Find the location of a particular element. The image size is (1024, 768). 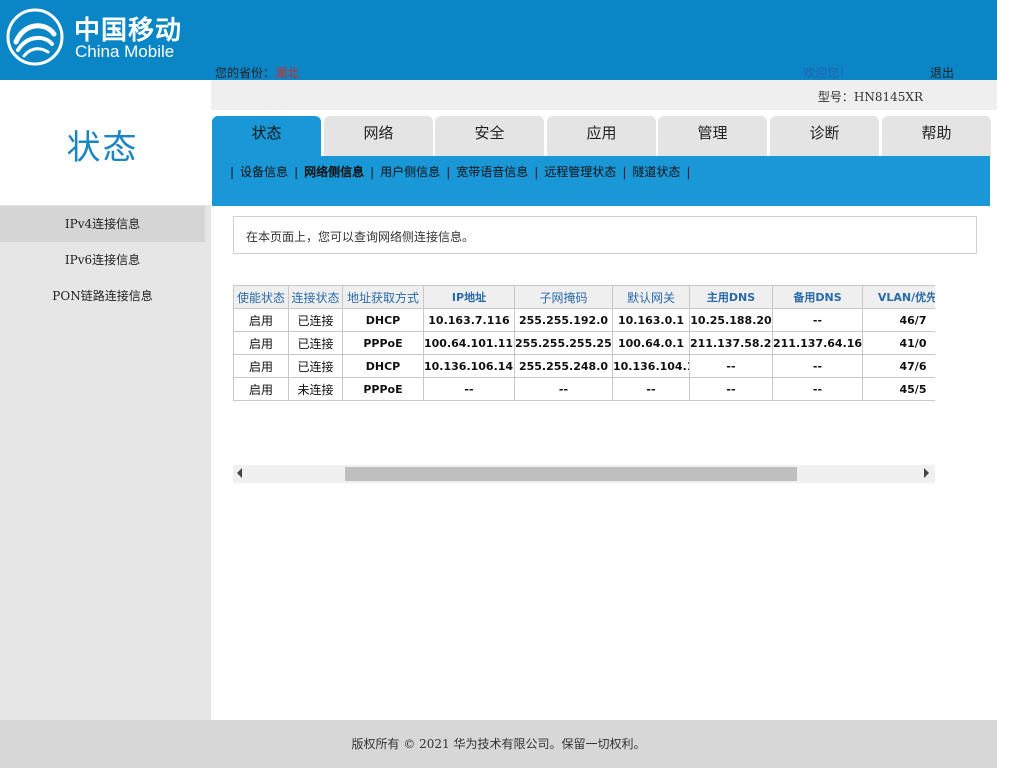

table-cell: 10.25.188.20 is located at coordinates (731, 320).